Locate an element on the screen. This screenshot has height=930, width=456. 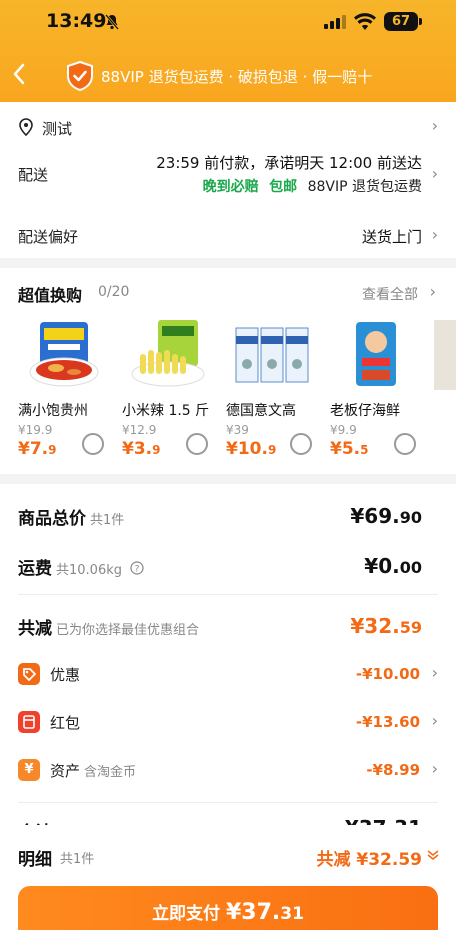
help-icon: ? is located at coordinates (137, 568).